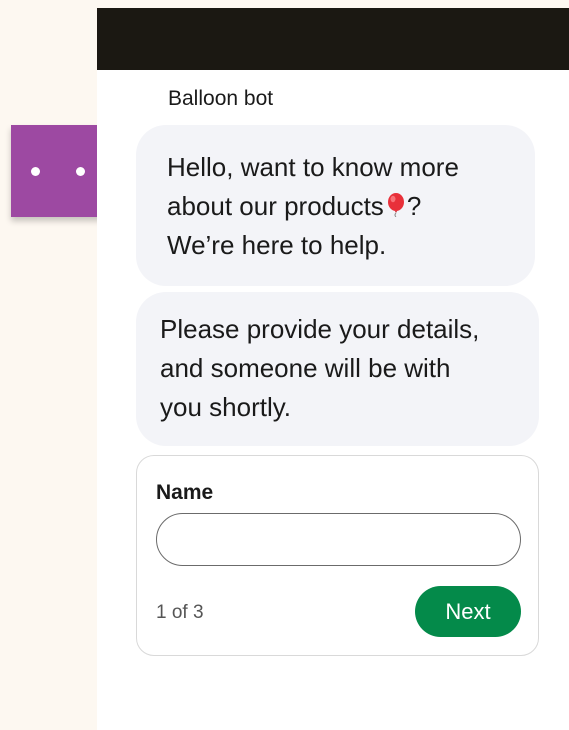  Describe the element at coordinates (414, 206) in the screenshot. I see `message-text-suffix: ?` at that location.